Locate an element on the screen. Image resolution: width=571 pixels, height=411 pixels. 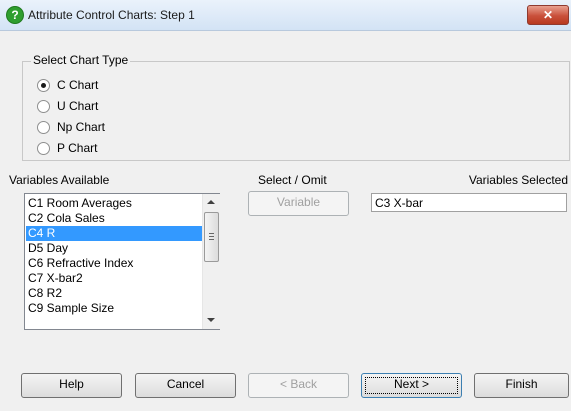
back-button-label: < Back is located at coordinates (298, 384).